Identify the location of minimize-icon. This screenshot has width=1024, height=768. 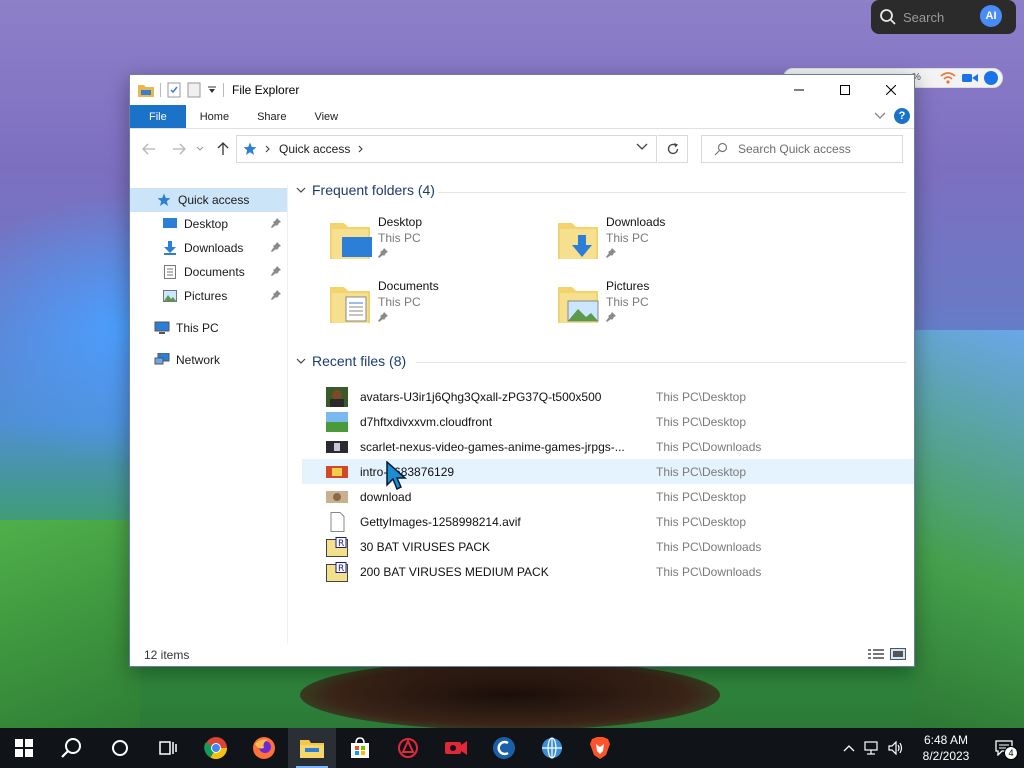
(799, 90).